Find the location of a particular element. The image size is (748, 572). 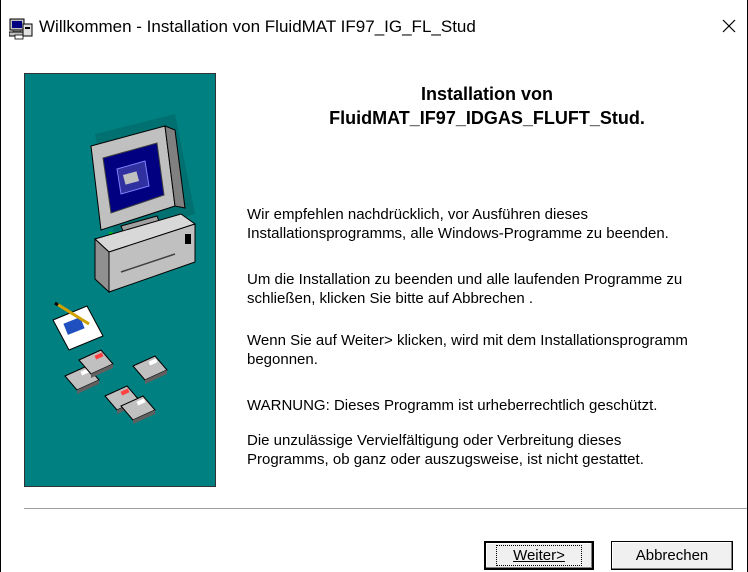

cancel-button-label: Abbrechen is located at coordinates (672, 555).